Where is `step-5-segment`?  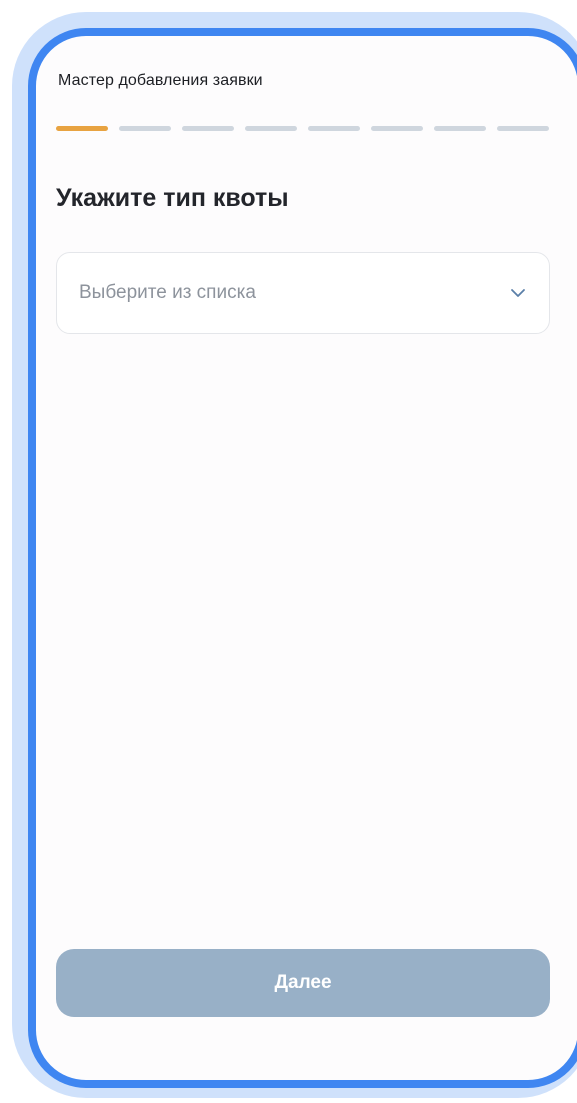 step-5-segment is located at coordinates (334, 128).